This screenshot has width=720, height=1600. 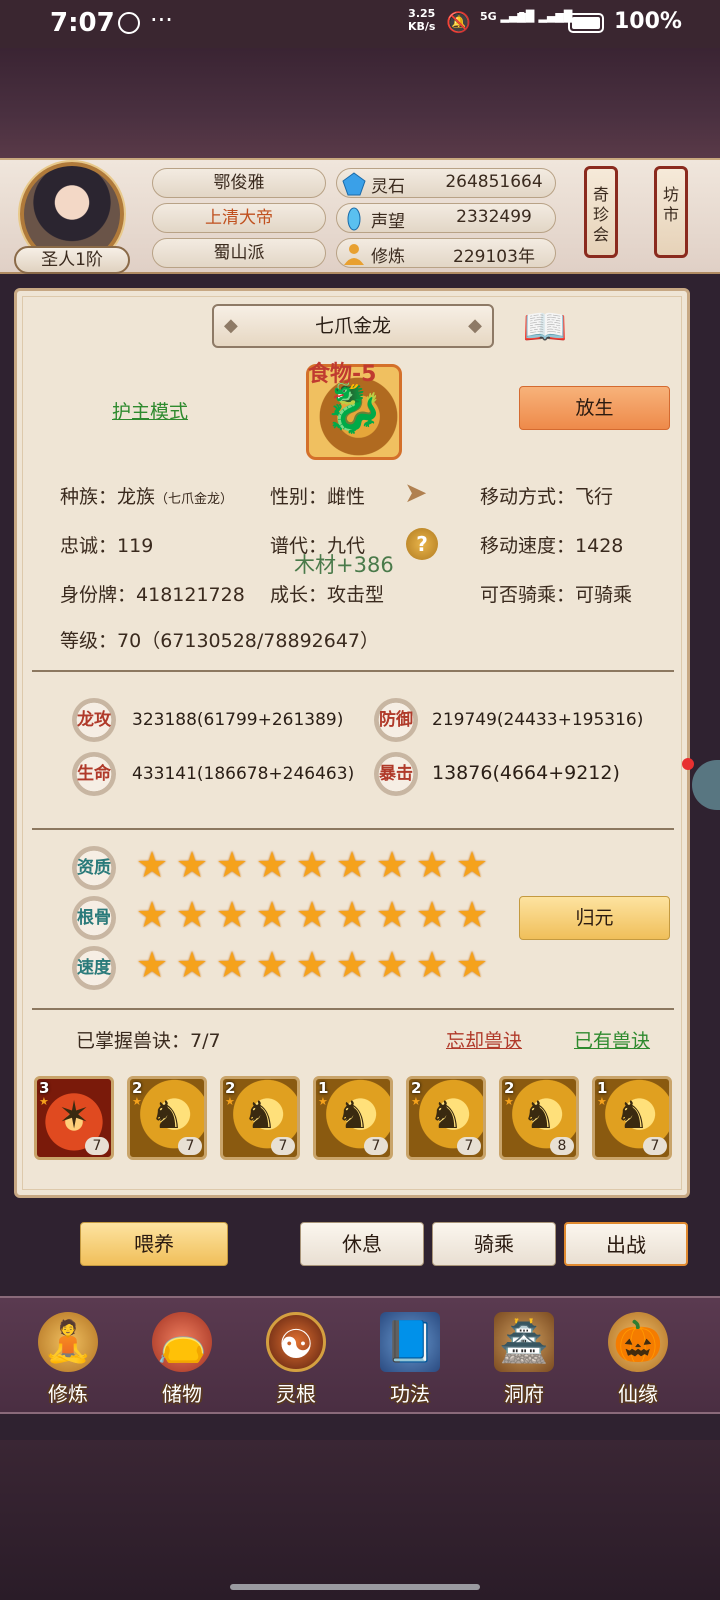 What do you see at coordinates (74, 1118) in the screenshot?
I see `skill-slot: ✶ 3 ★ 7` at bounding box center [74, 1118].